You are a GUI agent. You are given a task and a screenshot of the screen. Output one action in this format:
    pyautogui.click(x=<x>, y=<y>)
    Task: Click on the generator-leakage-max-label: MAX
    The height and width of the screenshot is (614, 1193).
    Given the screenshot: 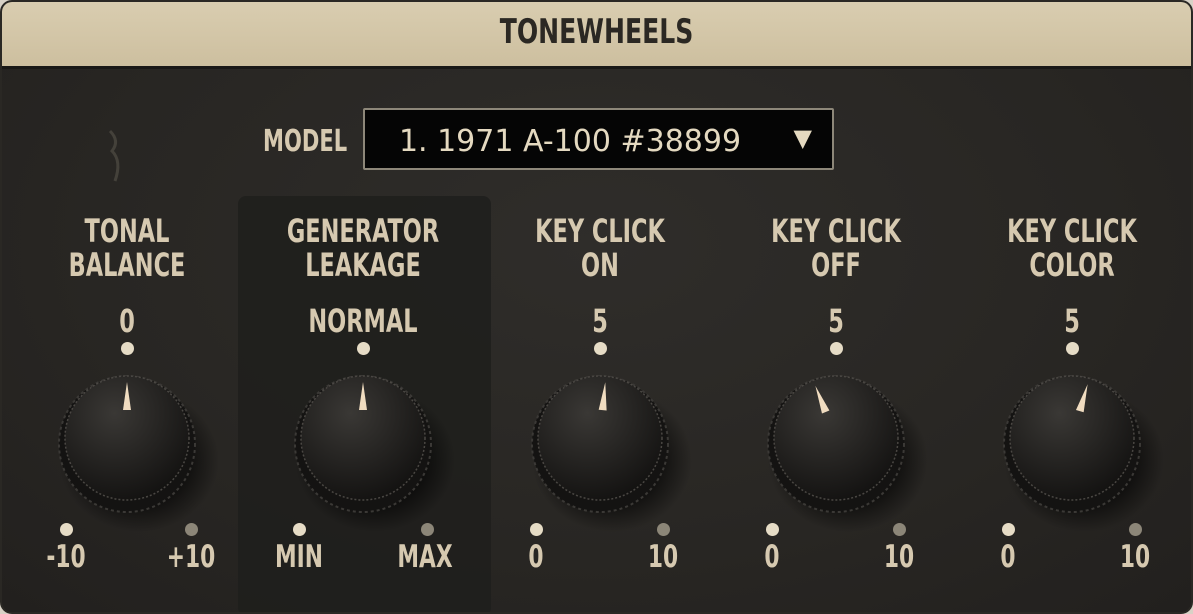 What is the action you would take?
    pyautogui.click(x=425, y=557)
    